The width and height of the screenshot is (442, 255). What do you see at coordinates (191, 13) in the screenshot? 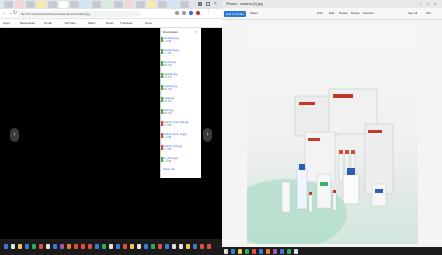
I see `download-icon` at bounding box center [191, 13].